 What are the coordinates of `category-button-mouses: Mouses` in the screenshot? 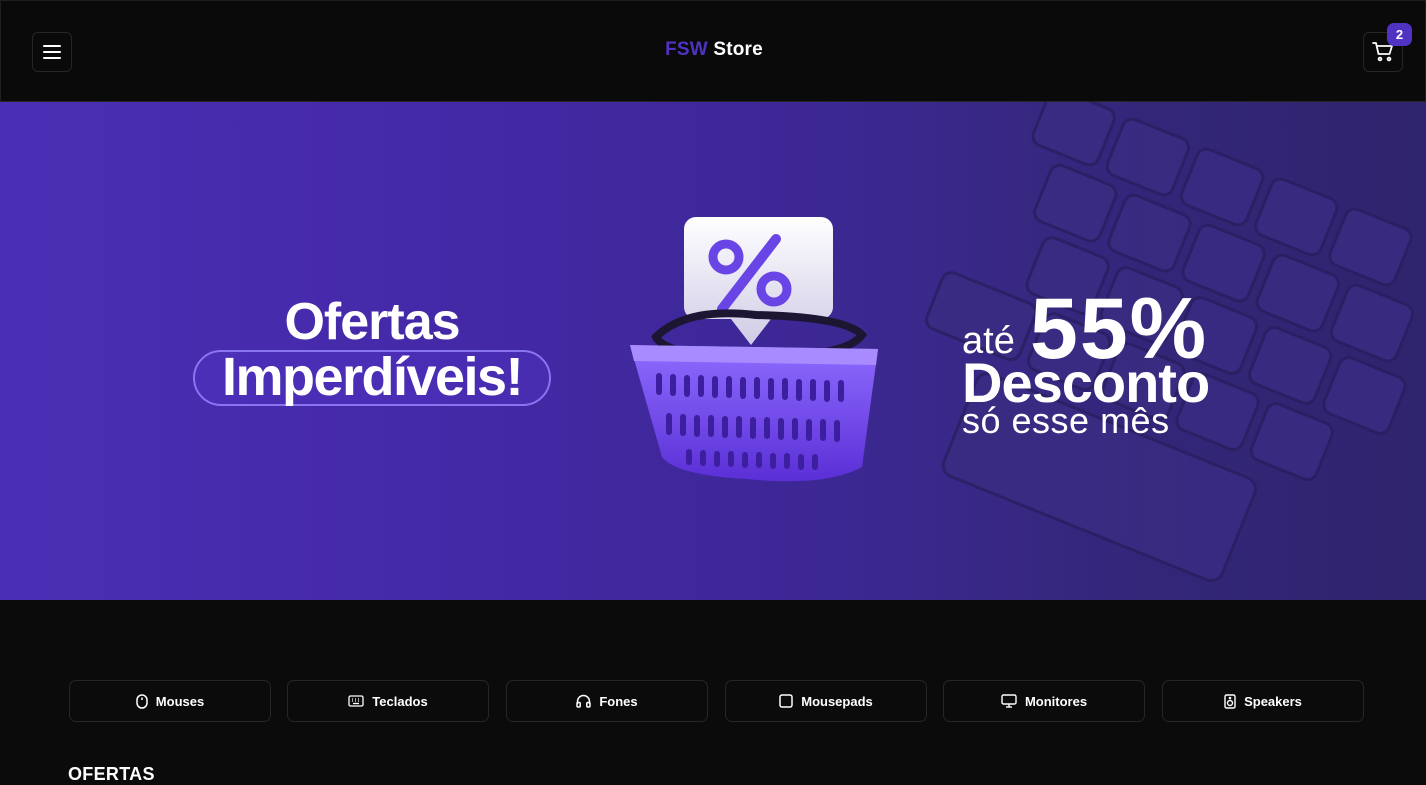 It's located at (170, 701).